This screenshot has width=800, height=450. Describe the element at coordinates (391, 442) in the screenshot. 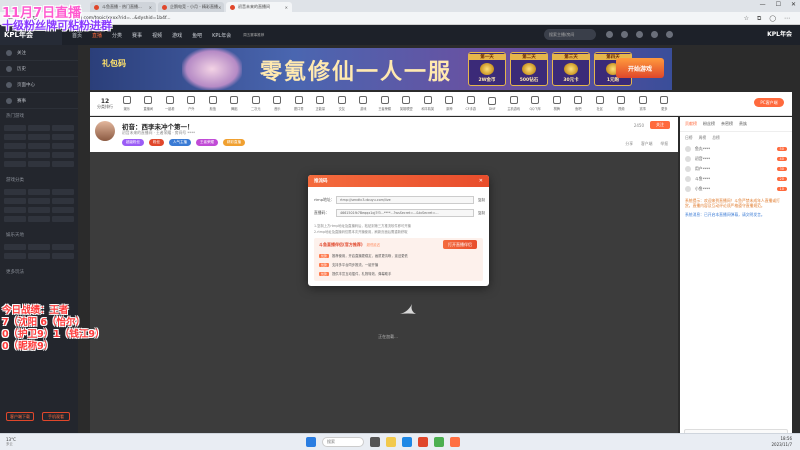

I see `file-explorer-icon` at that location.